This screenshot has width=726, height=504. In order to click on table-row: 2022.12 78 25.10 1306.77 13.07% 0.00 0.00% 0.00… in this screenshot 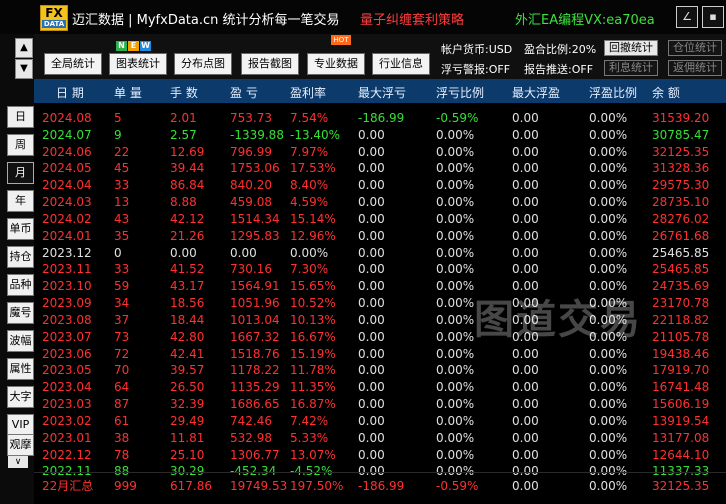, I will do `click(380, 455)`.